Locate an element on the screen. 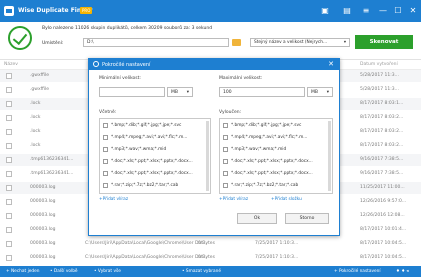 This screenshot has height=277, width=421. min-size-label: Minimální velikost: is located at coordinates (120, 78).